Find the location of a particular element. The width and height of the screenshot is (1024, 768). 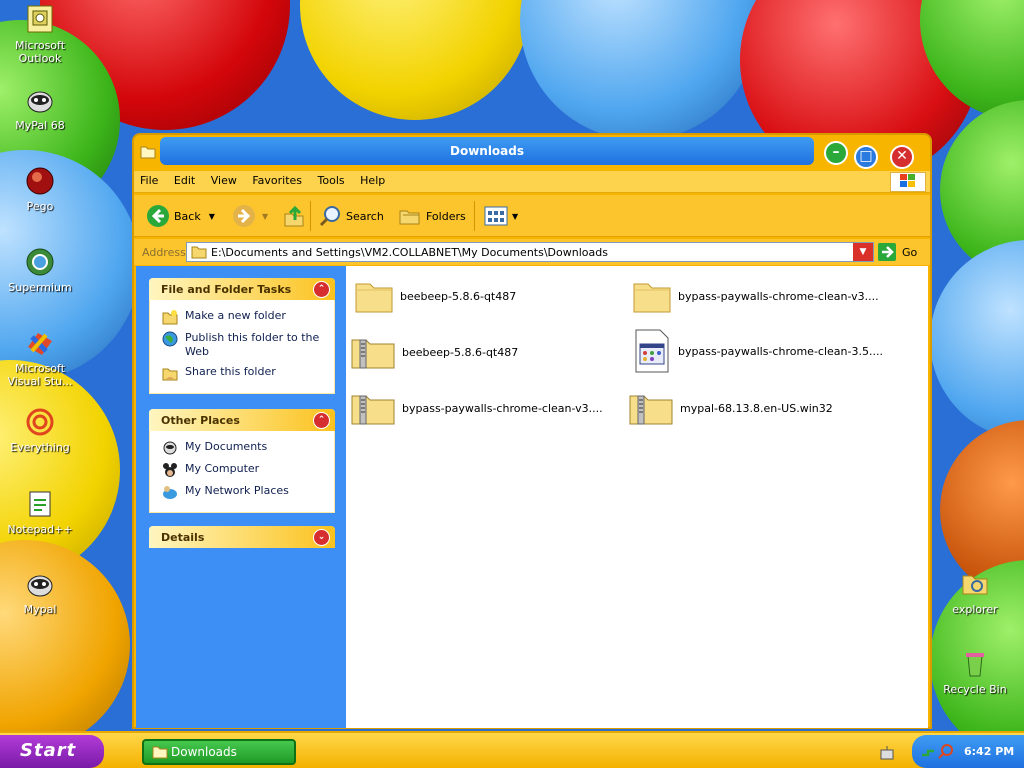

details-panel: Details ⌄ is located at coordinates (242, 537).